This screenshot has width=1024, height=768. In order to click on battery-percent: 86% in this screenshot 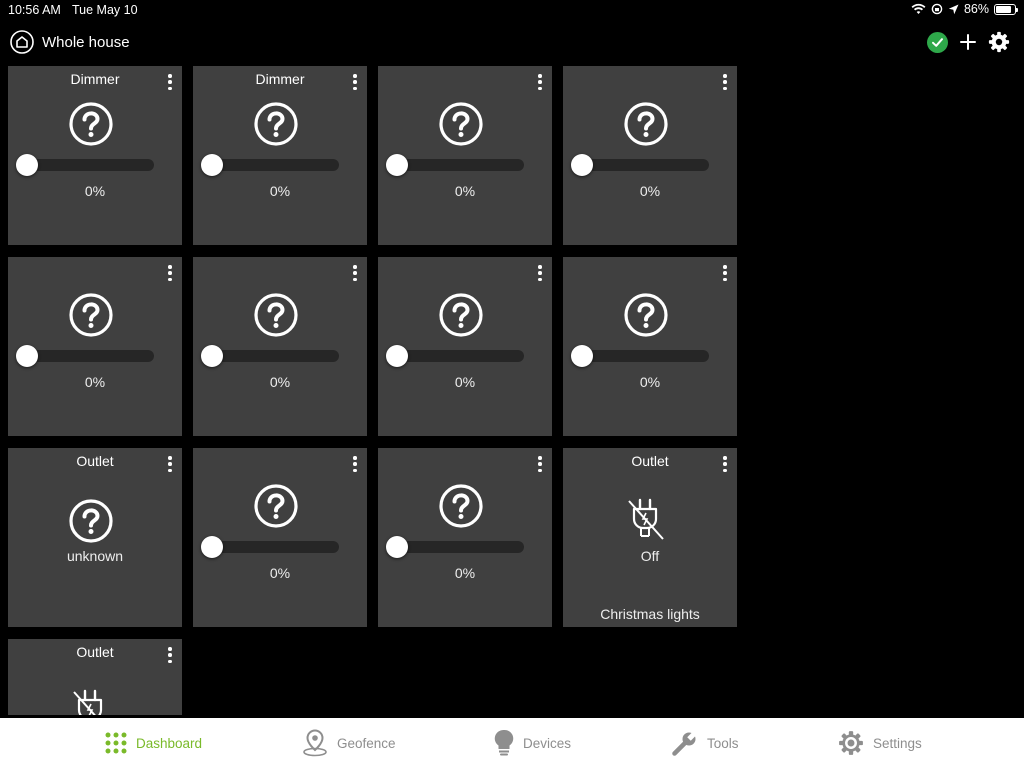, I will do `click(976, 9)`.